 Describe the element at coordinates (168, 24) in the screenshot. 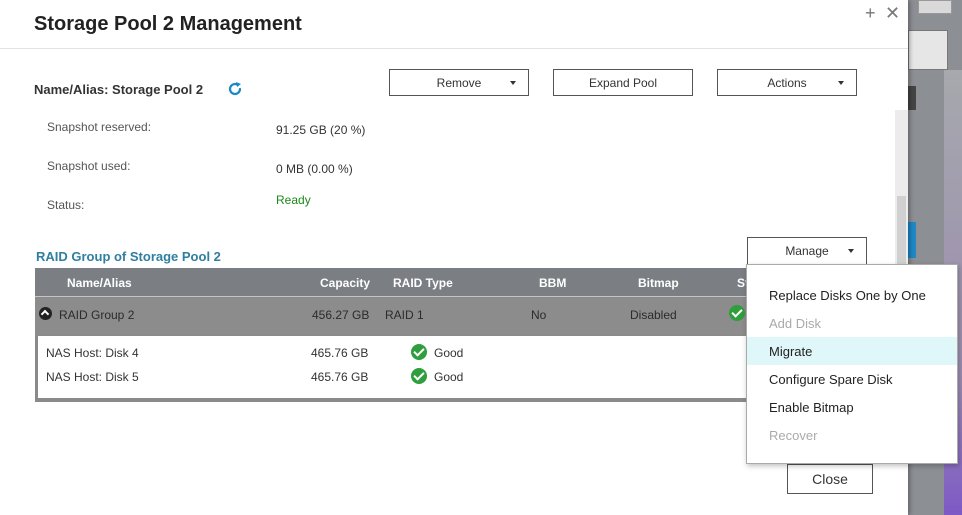

I see `dialog-title: Storage Pool 2 Management` at that location.